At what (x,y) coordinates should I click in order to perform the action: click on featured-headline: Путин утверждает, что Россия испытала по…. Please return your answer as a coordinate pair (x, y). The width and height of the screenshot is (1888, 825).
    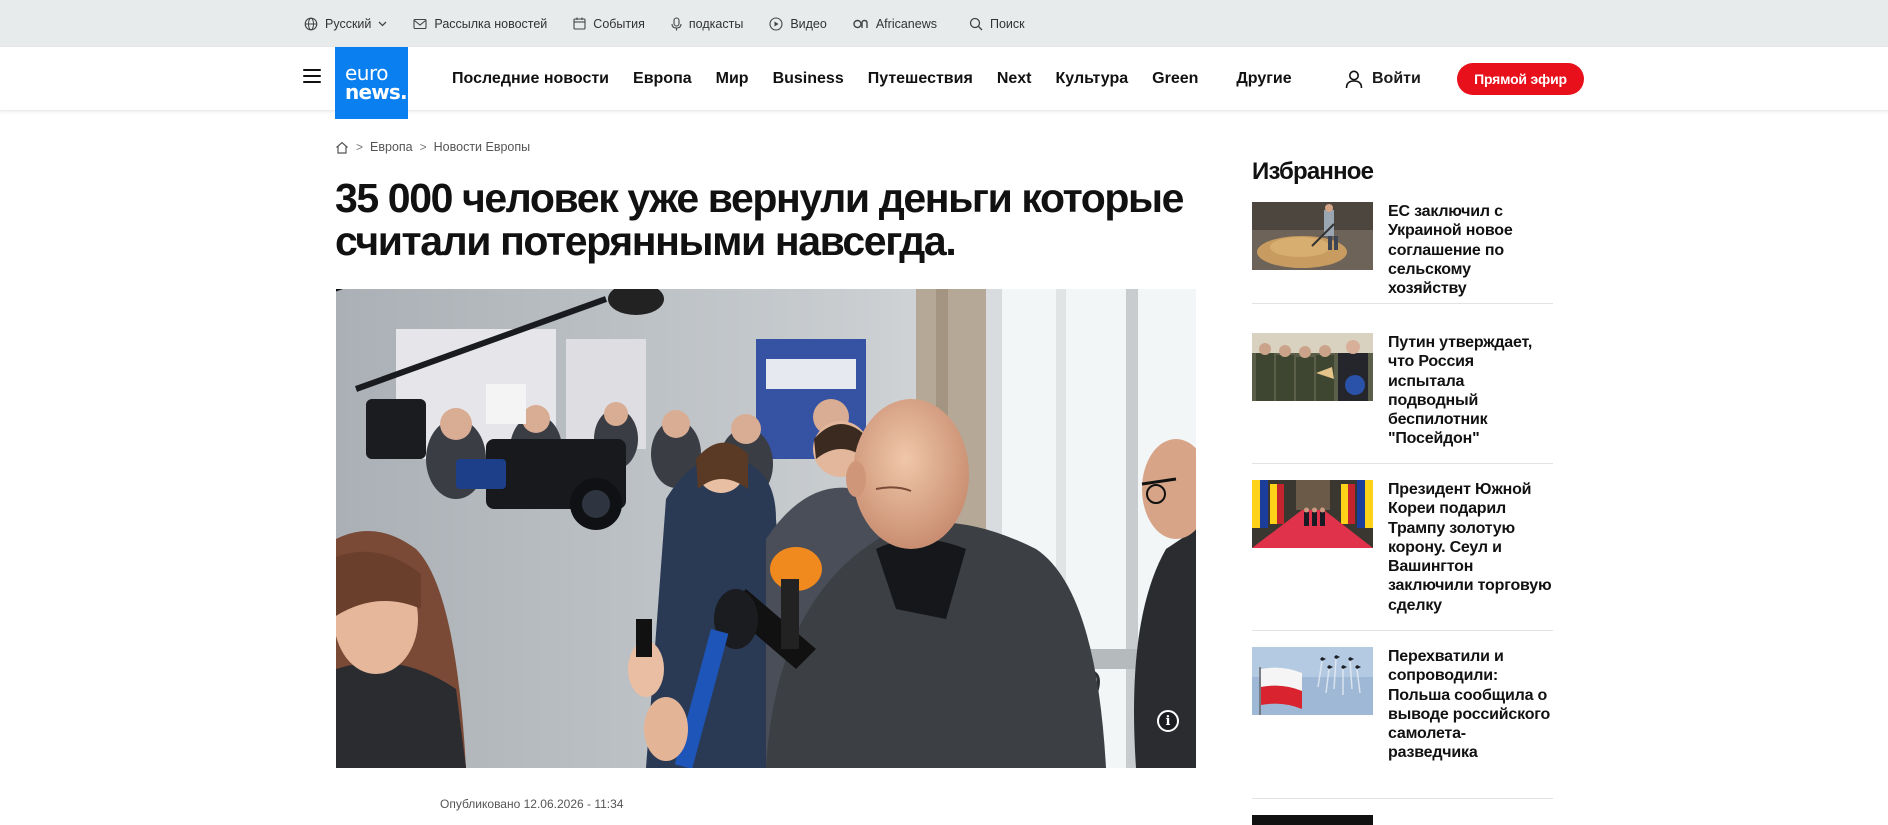
    Looking at the image, I should click on (1460, 391).